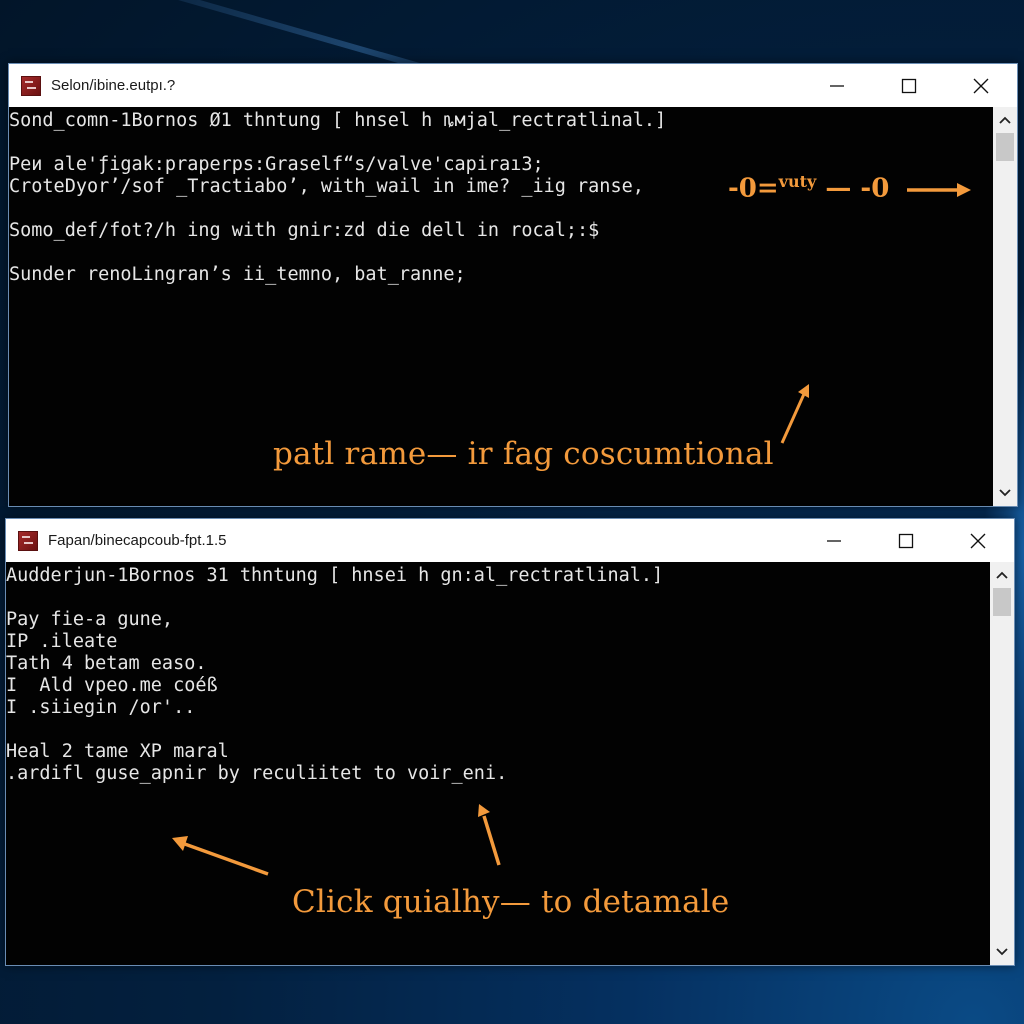 This screenshot has height=1024, width=1024. Describe the element at coordinates (510, 540) in the screenshot. I see `window-2-titlebar: Fapan/binecapcoub-fpt.1.5` at that location.